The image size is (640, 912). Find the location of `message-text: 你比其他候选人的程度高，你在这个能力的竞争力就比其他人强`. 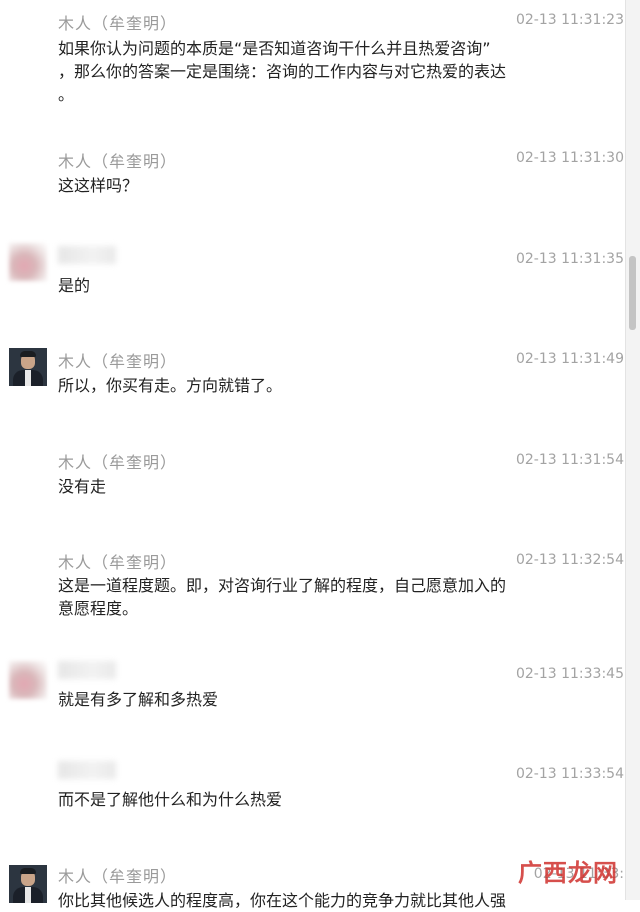

message-text: 你比其他候选人的程度高，你在这个能力的竞争力就比其他人强 is located at coordinates (282, 900).